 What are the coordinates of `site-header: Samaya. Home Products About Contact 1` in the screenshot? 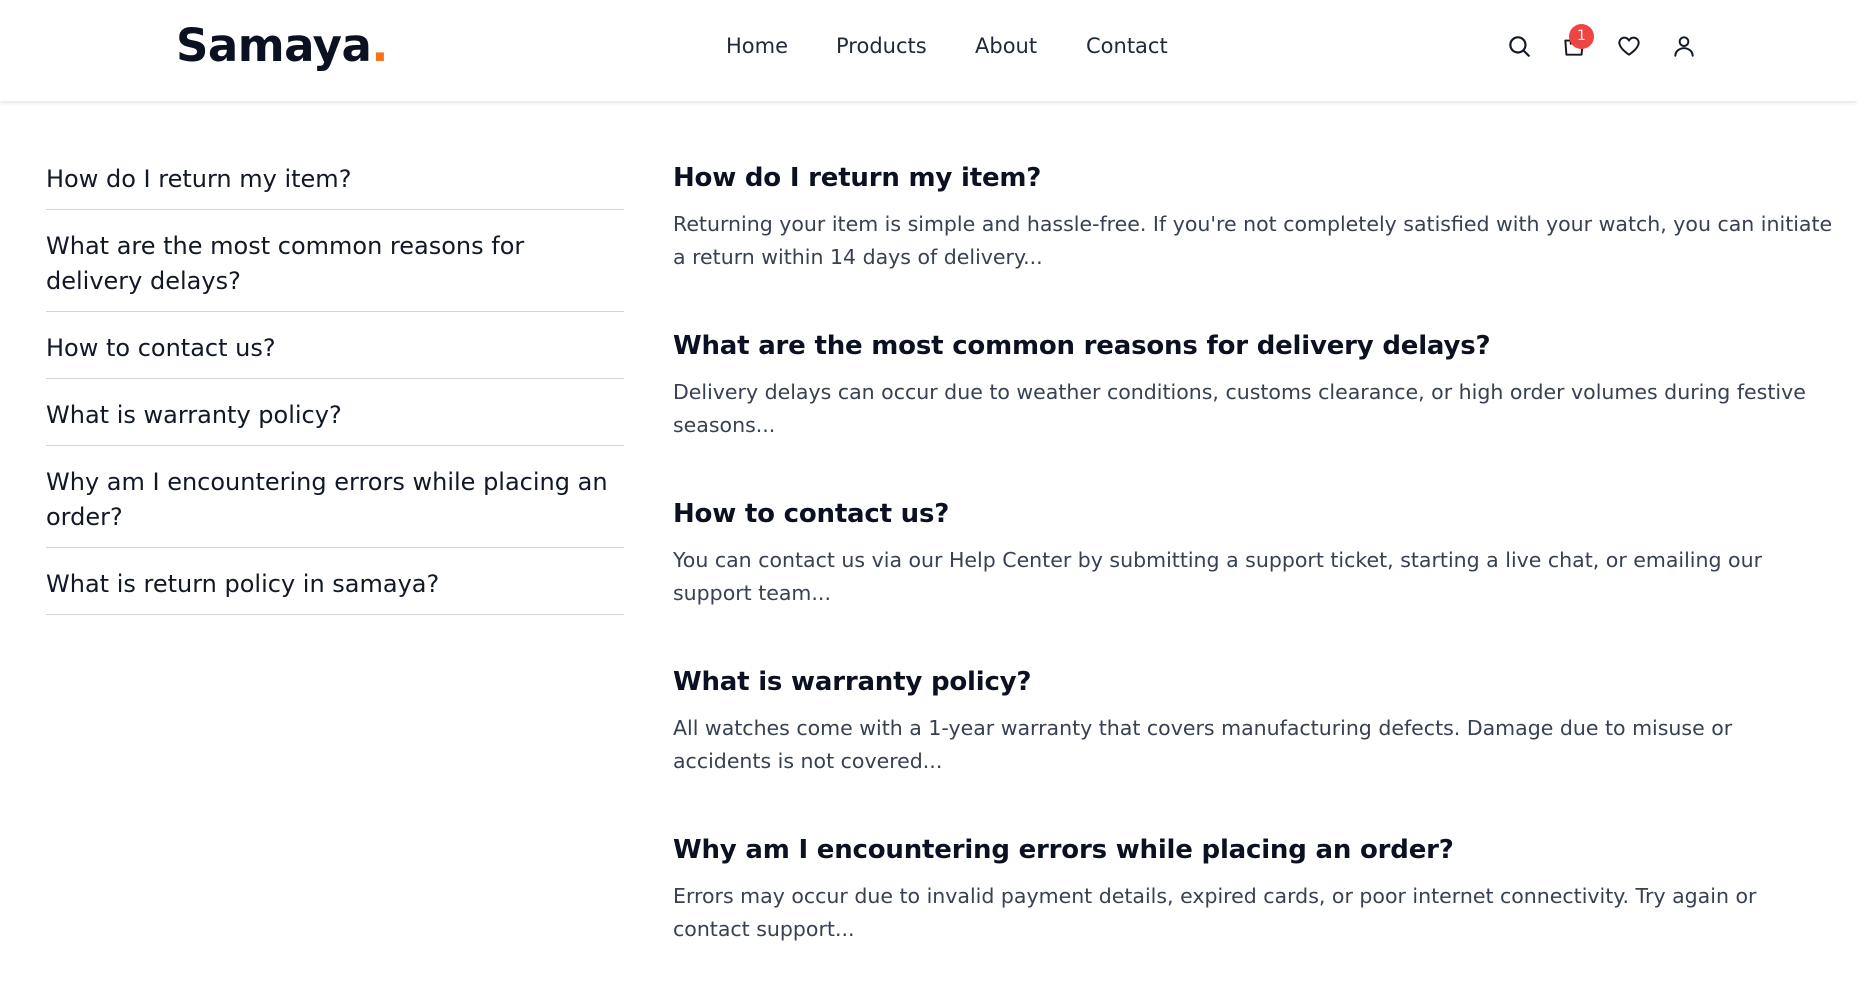 It's located at (928, 50).